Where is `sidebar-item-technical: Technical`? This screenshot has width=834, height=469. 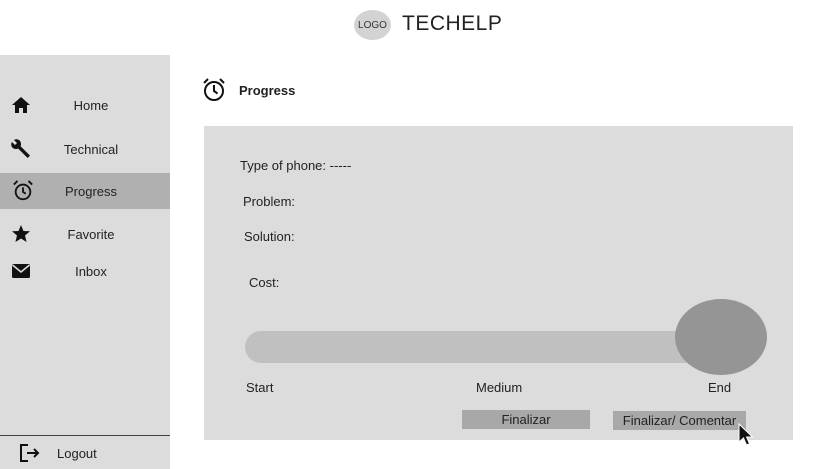
sidebar-item-technical: Technical is located at coordinates (85, 149).